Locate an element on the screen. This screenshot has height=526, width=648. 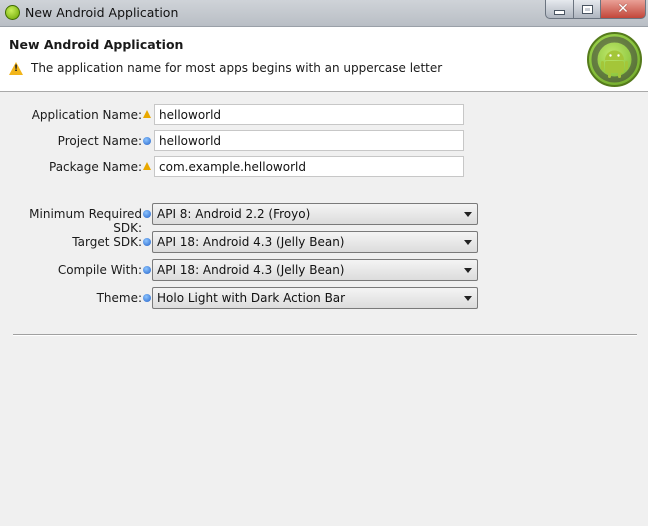
target-sdk-value: API 18: Android 4.3 (Jelly Bean) is located at coordinates (251, 242).